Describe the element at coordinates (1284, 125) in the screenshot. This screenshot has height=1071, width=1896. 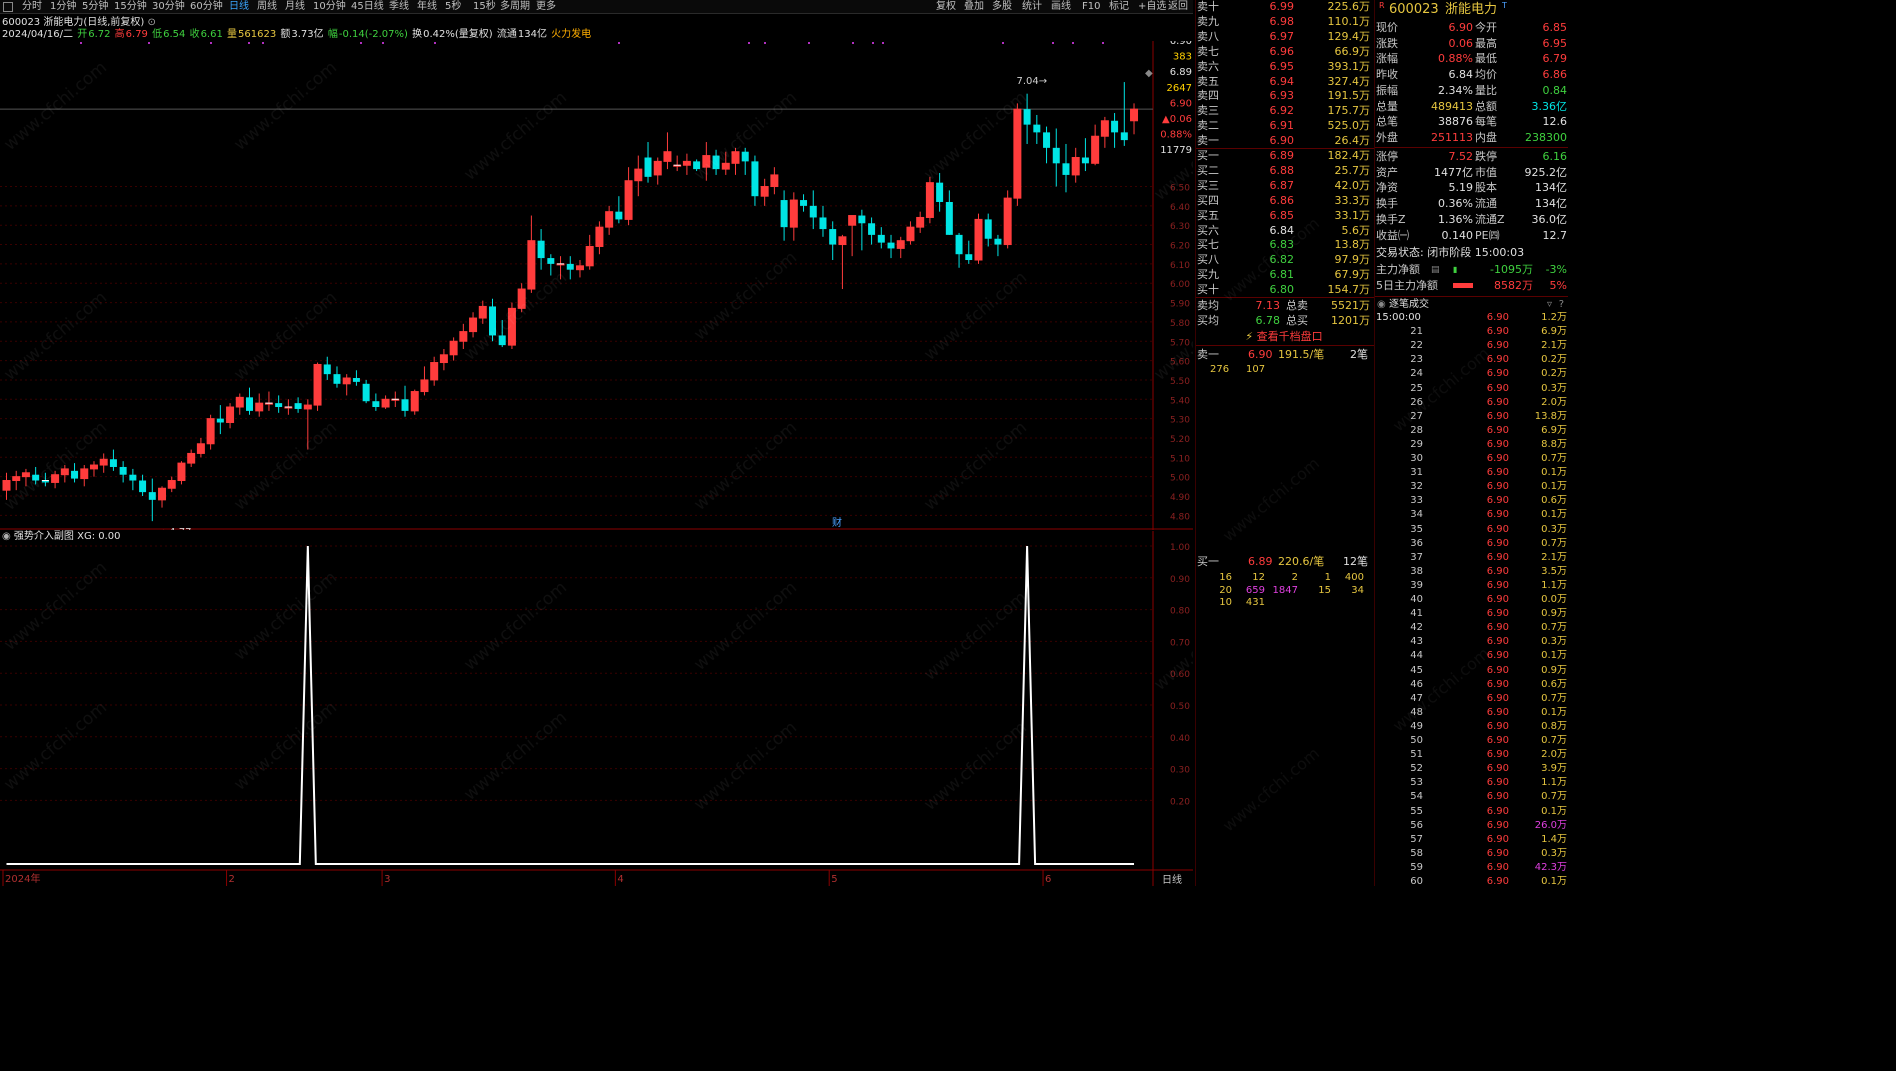
I see `ask-level: 卖二 6.91 525.0万` at that location.